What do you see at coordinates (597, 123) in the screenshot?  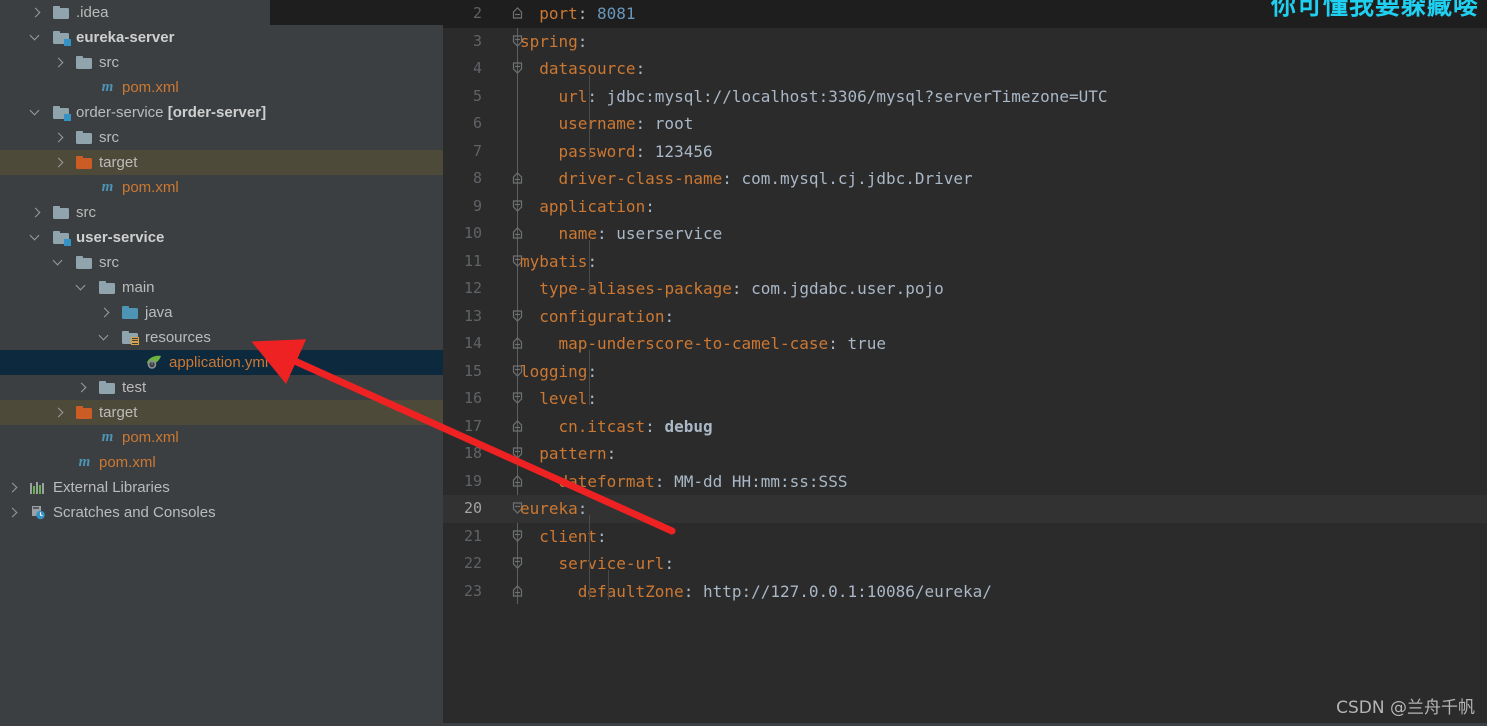 I see `code-token: username` at bounding box center [597, 123].